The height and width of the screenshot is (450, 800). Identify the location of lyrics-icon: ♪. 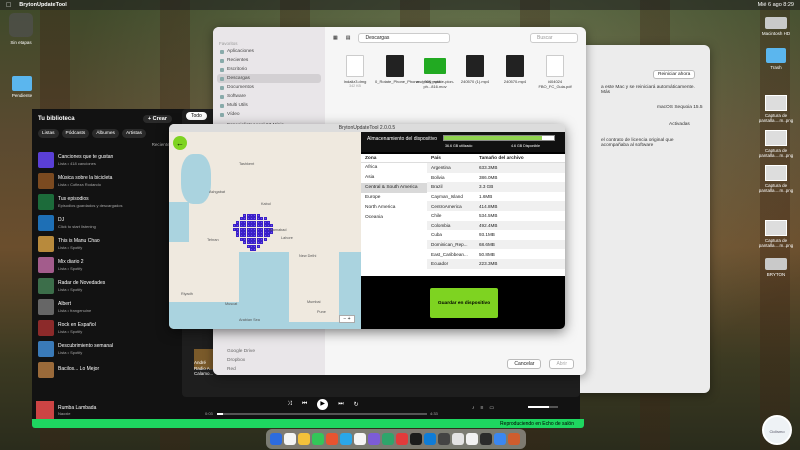
(473, 408).